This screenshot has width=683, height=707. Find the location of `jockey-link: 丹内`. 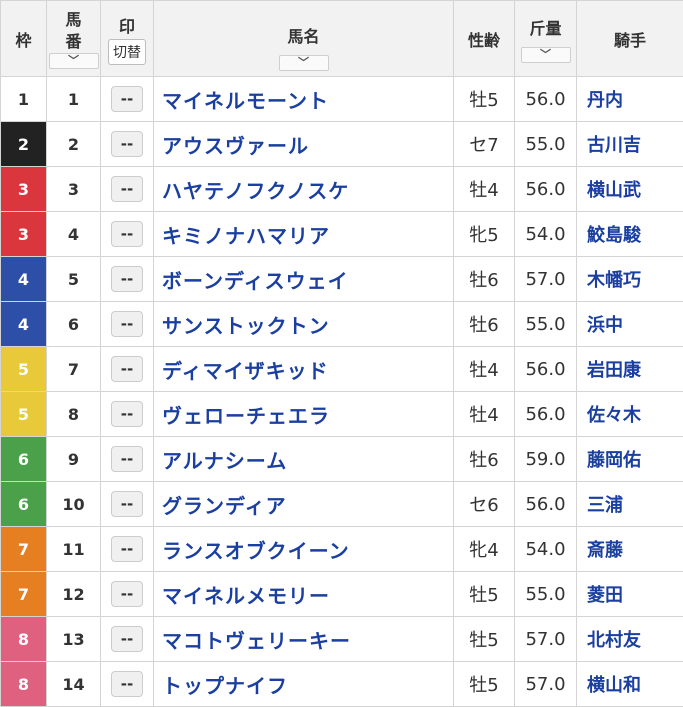

jockey-link: 丹内 is located at coordinates (630, 99).